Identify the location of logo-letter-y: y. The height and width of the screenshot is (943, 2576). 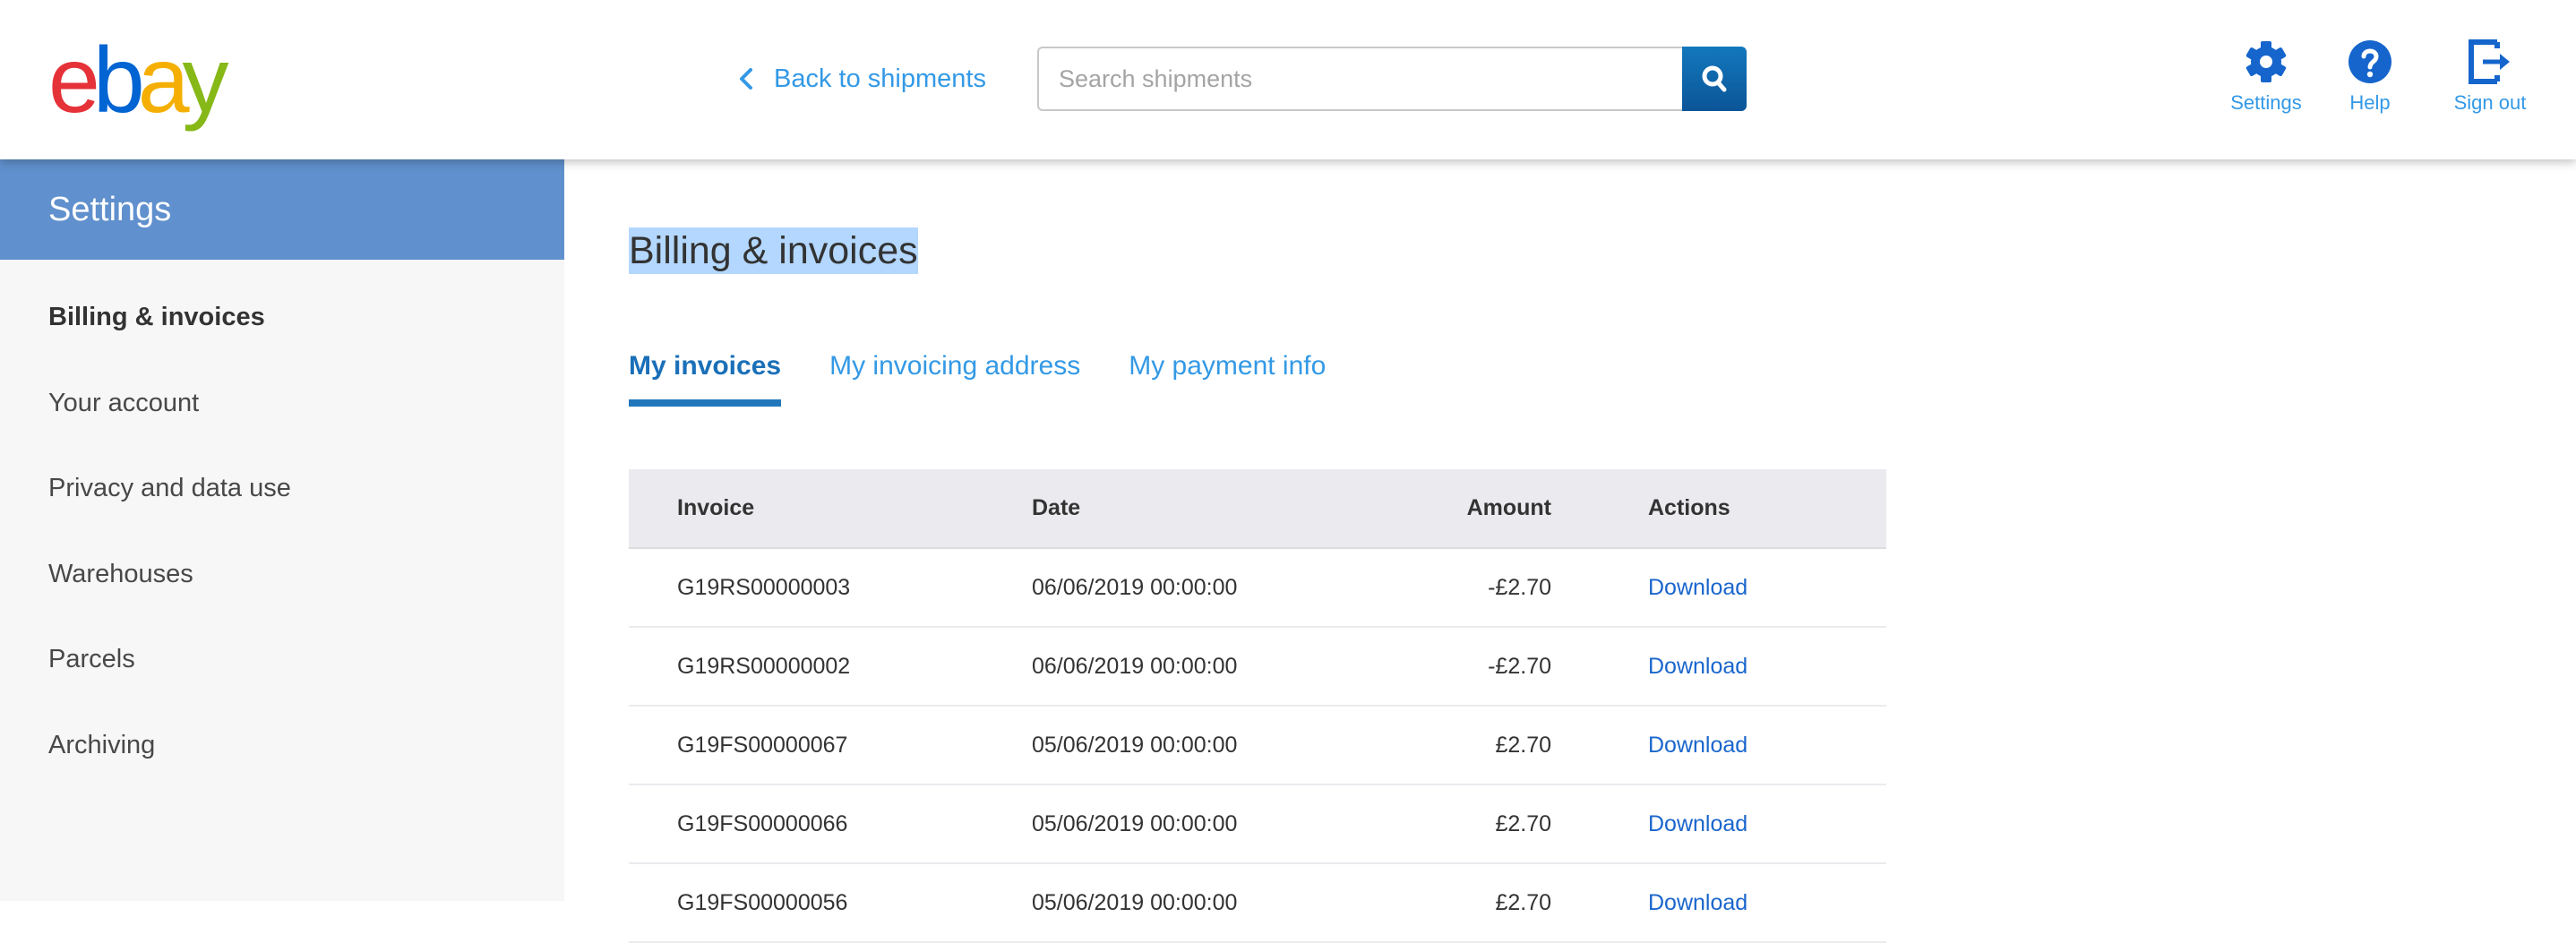
(205, 81).